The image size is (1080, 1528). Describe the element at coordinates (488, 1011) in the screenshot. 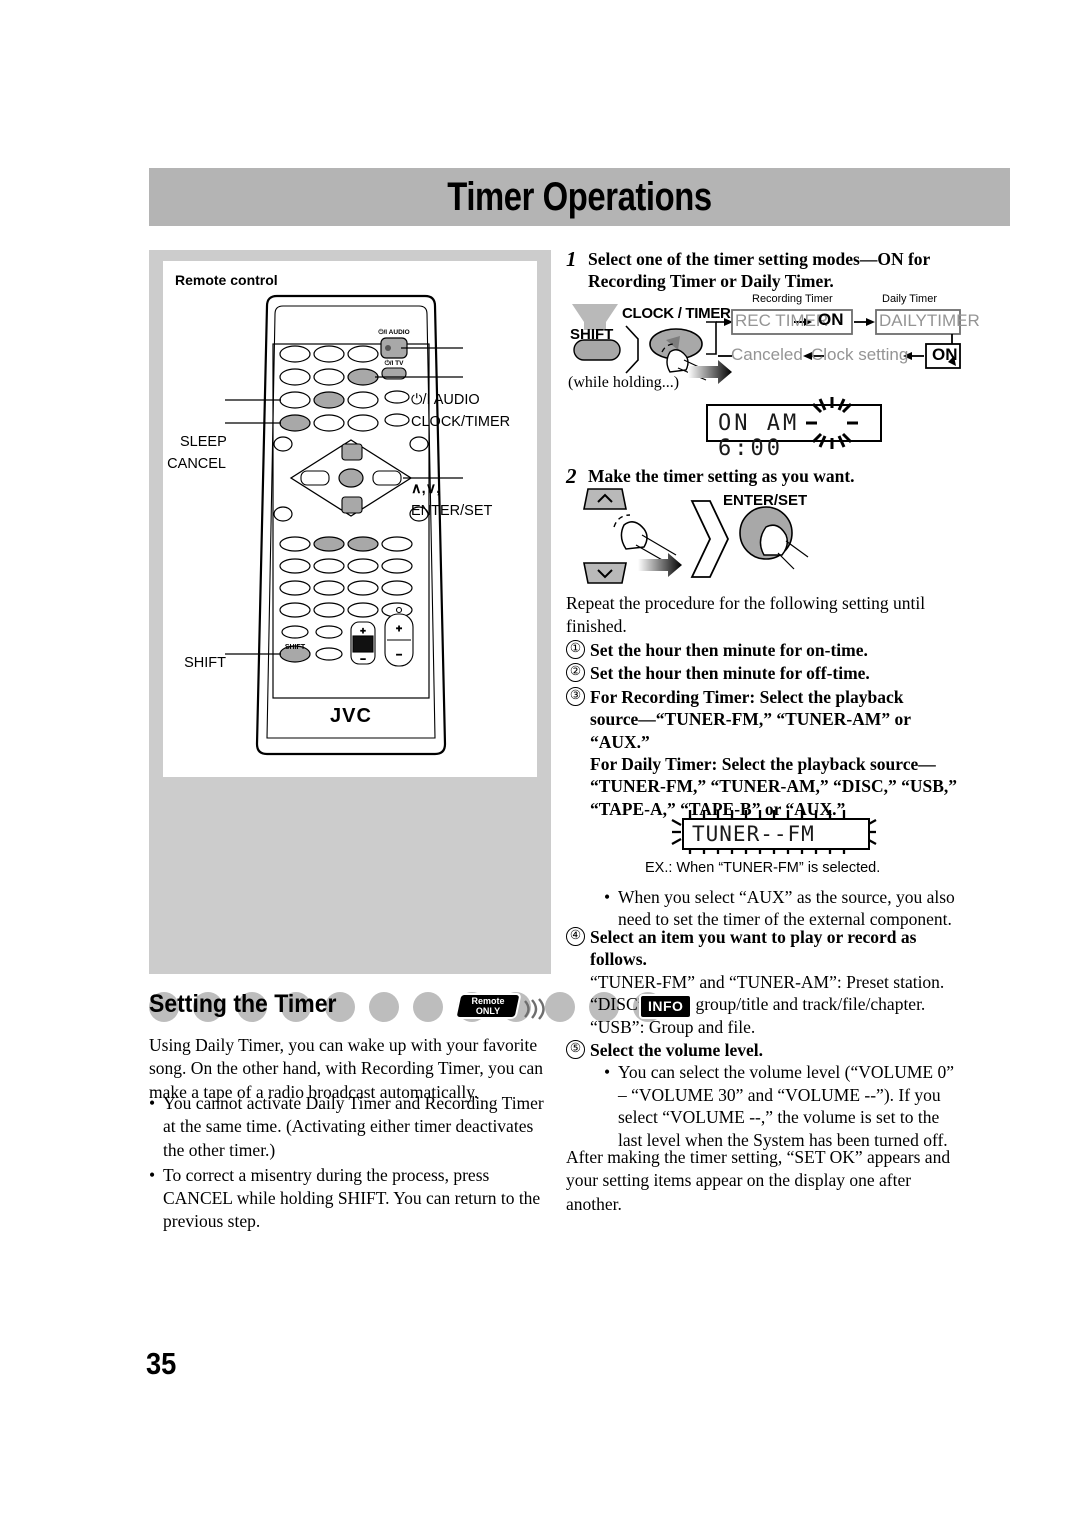

I see `remote-only-badge-line2: ONLY` at that location.